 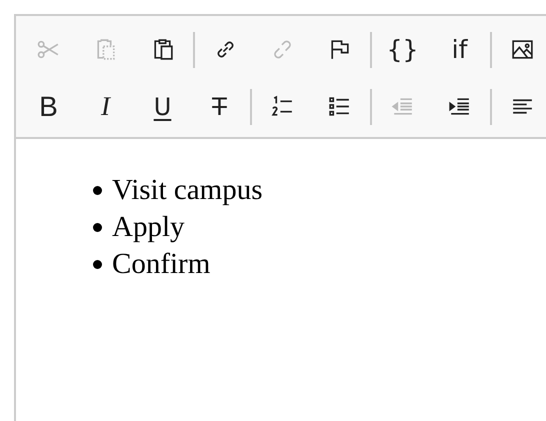 I want to click on list-item-text: Apply, so click(x=148, y=227).